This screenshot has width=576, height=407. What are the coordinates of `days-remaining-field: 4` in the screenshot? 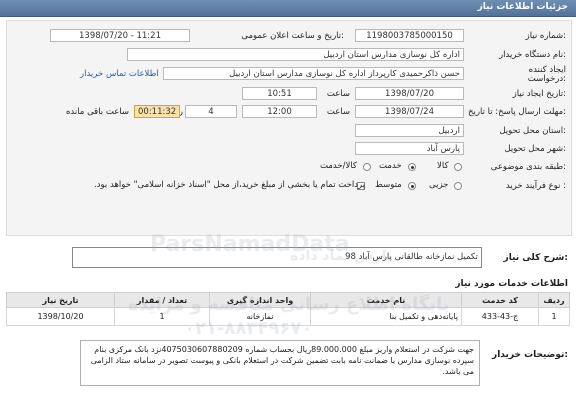 It's located at (211, 111).